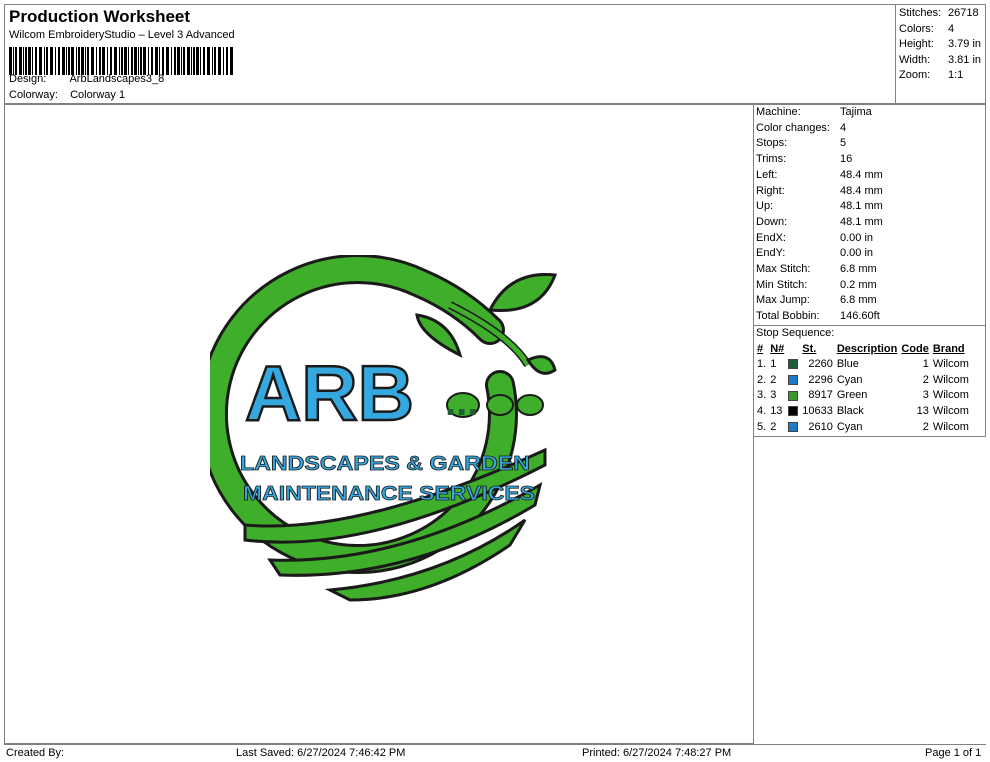  What do you see at coordinates (804, 160) in the screenshot?
I see `info-row-trims: Trims: 16` at bounding box center [804, 160].